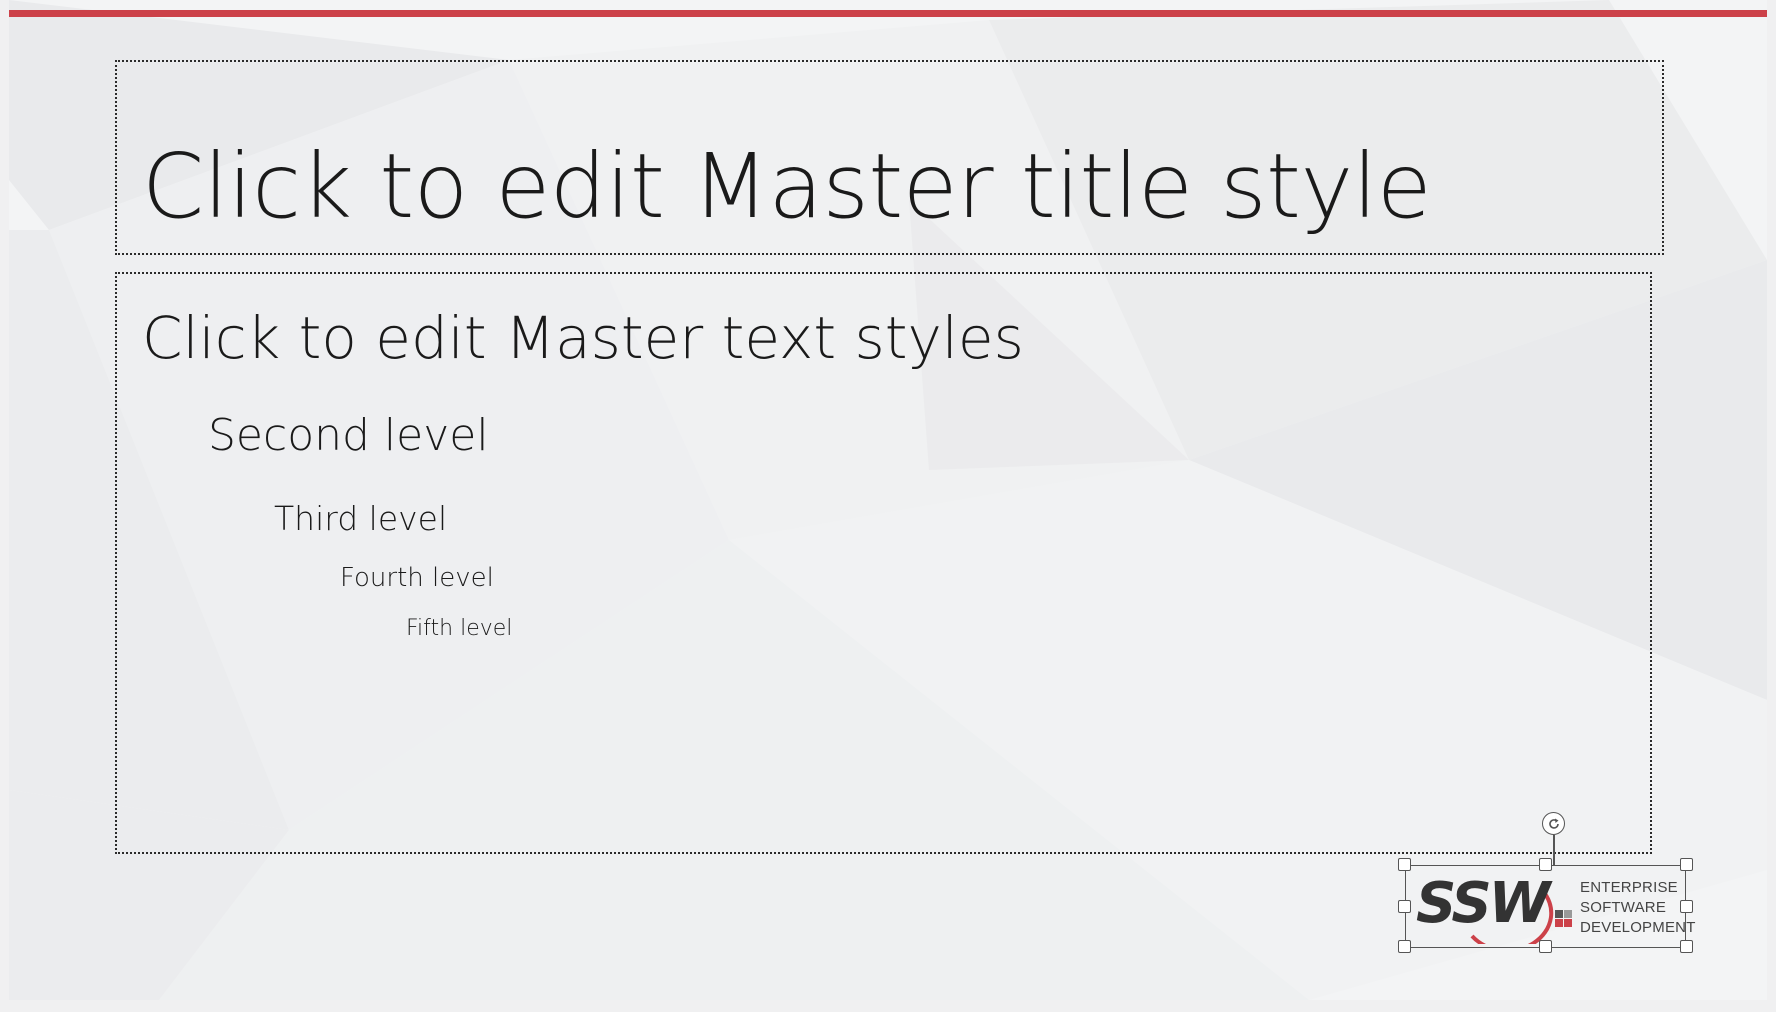  Describe the element at coordinates (459, 629) in the screenshot. I see `body-level-5: Fifth level` at that location.